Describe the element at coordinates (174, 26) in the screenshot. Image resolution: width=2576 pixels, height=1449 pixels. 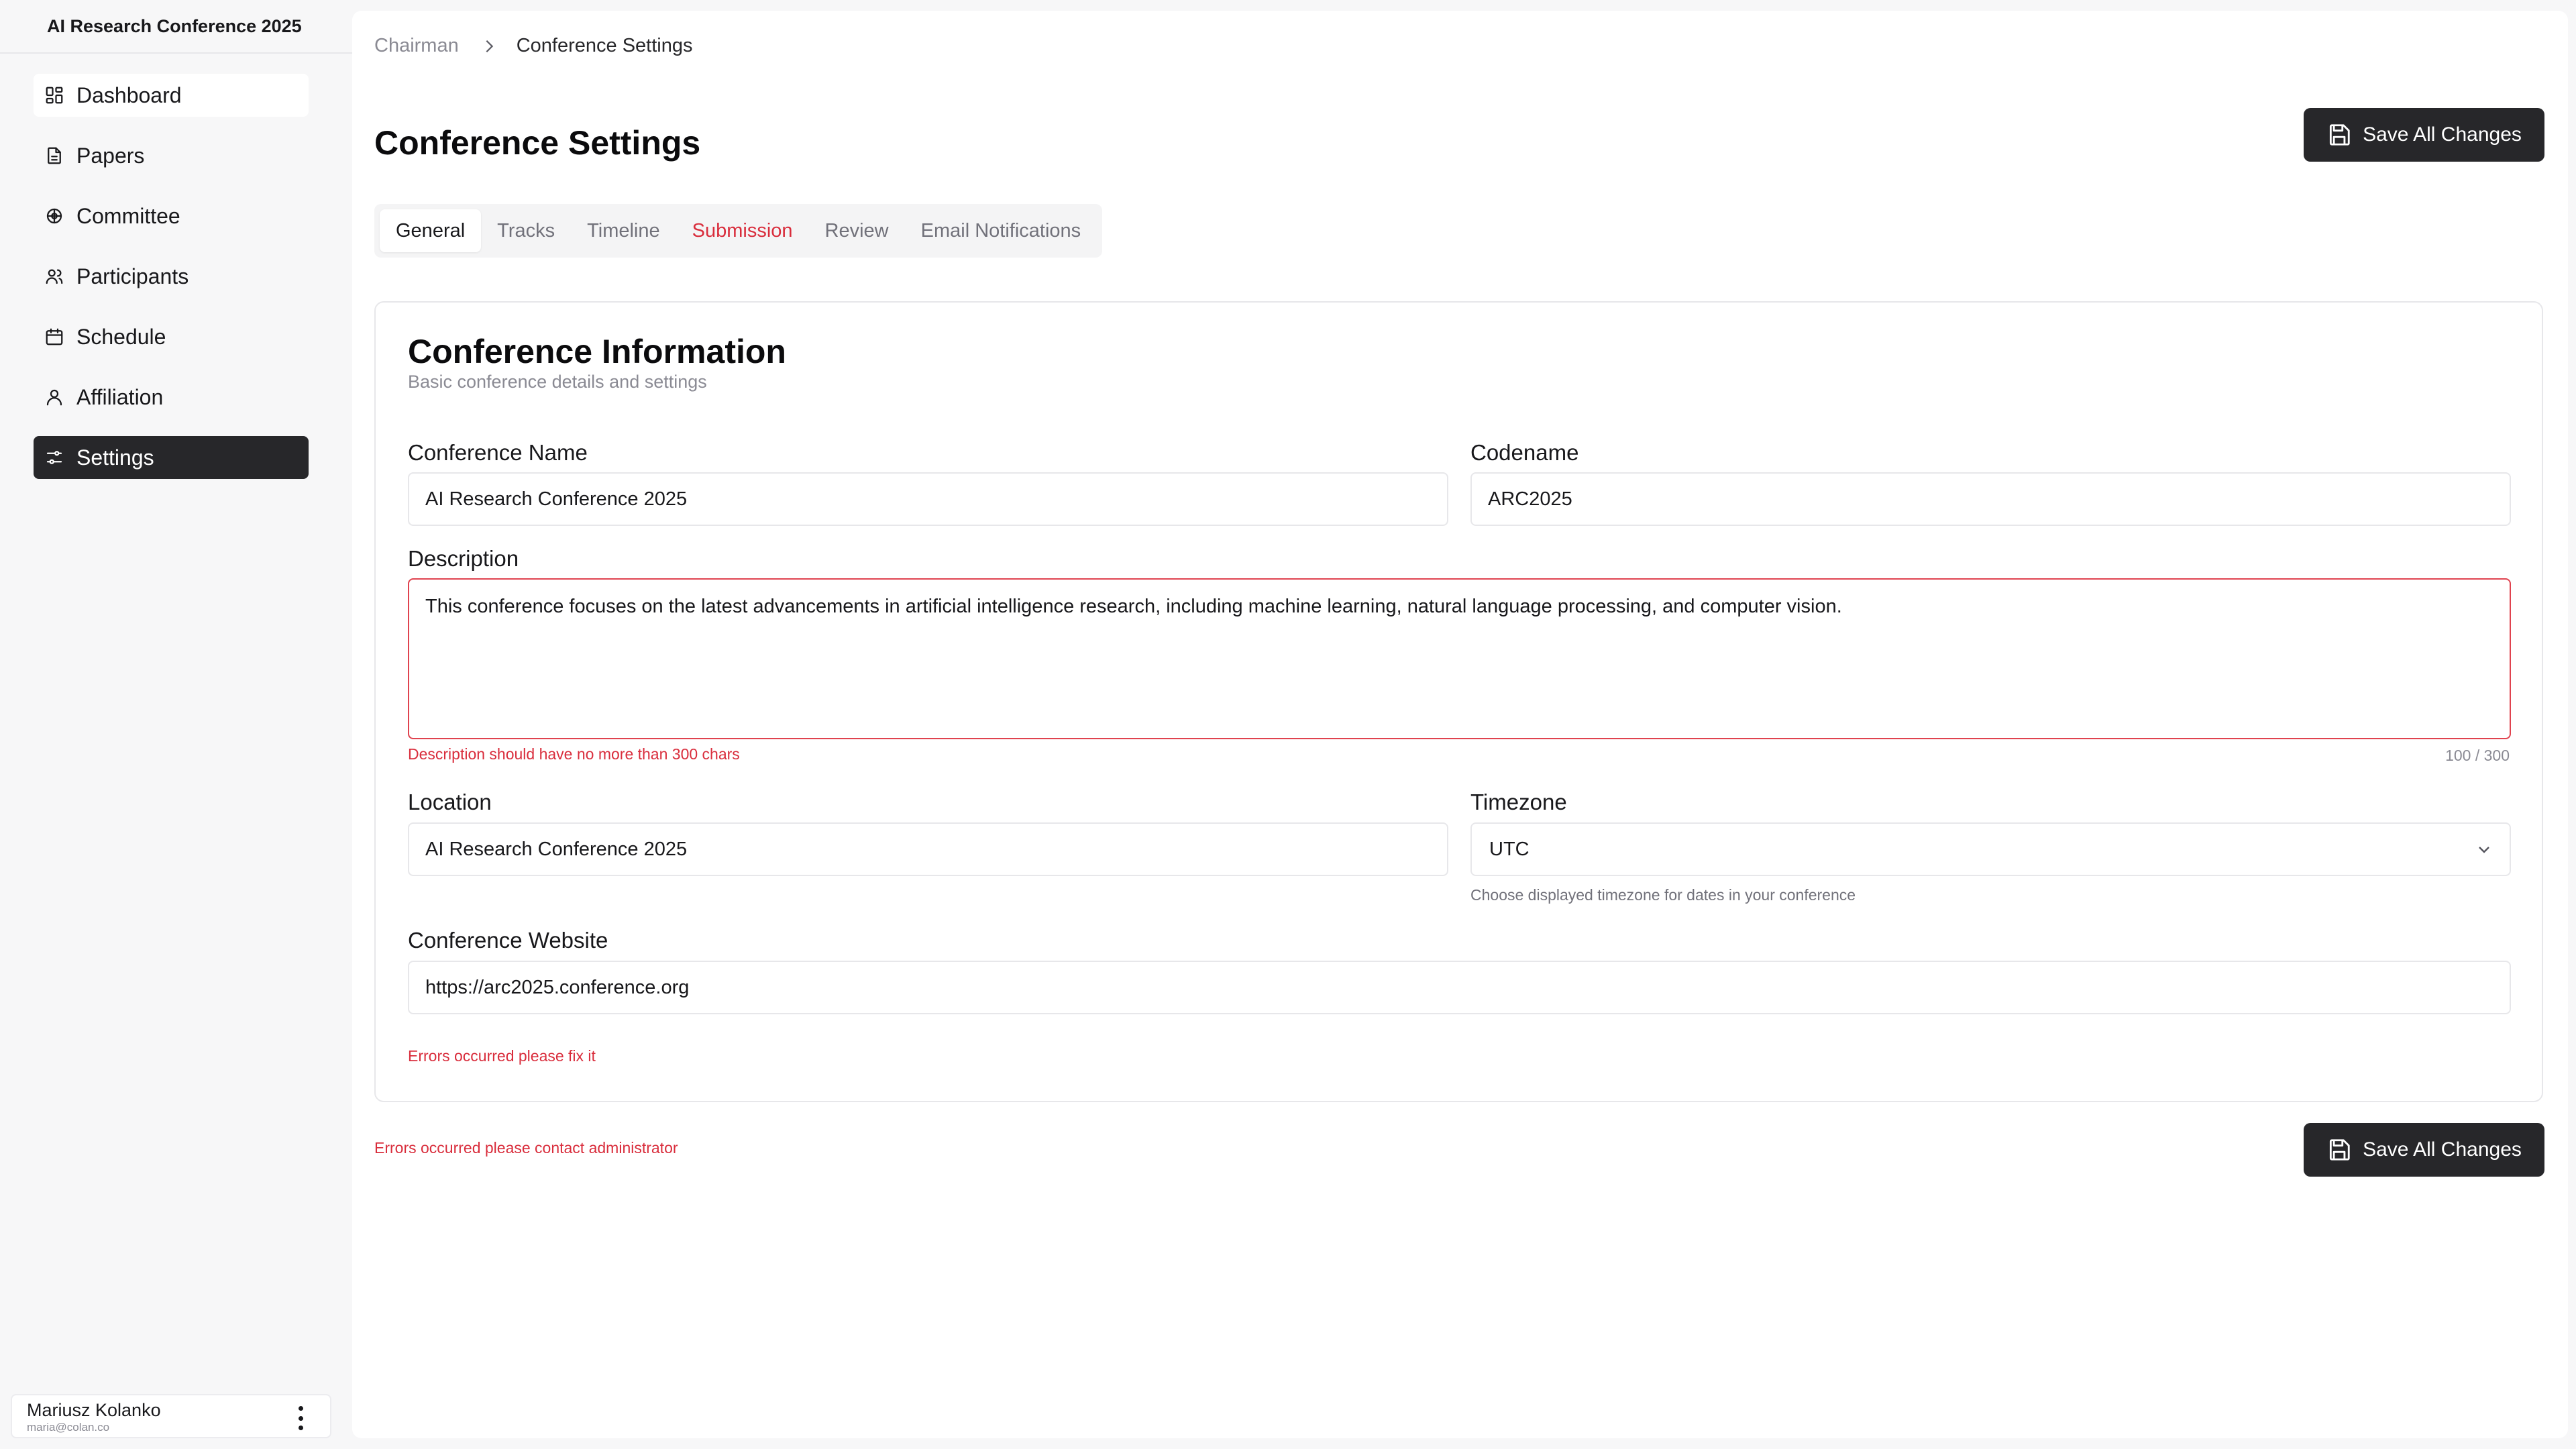
I see `app-title: AI Research Conference 2025` at that location.